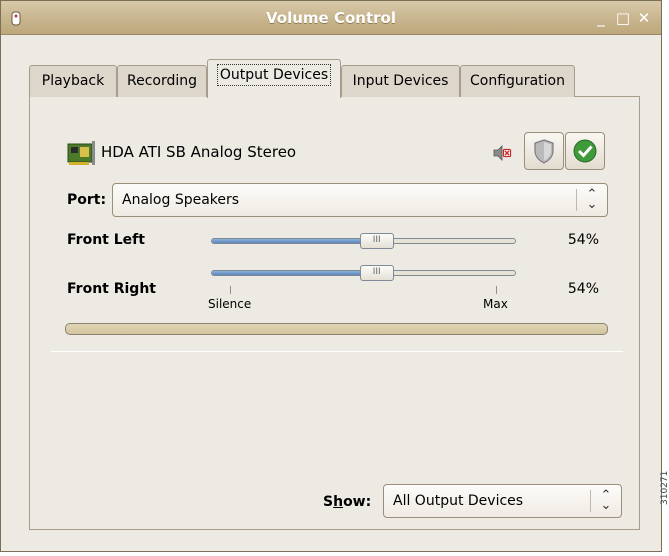 This screenshot has height=556, width=669. I want to click on peak-meter, so click(336, 329).